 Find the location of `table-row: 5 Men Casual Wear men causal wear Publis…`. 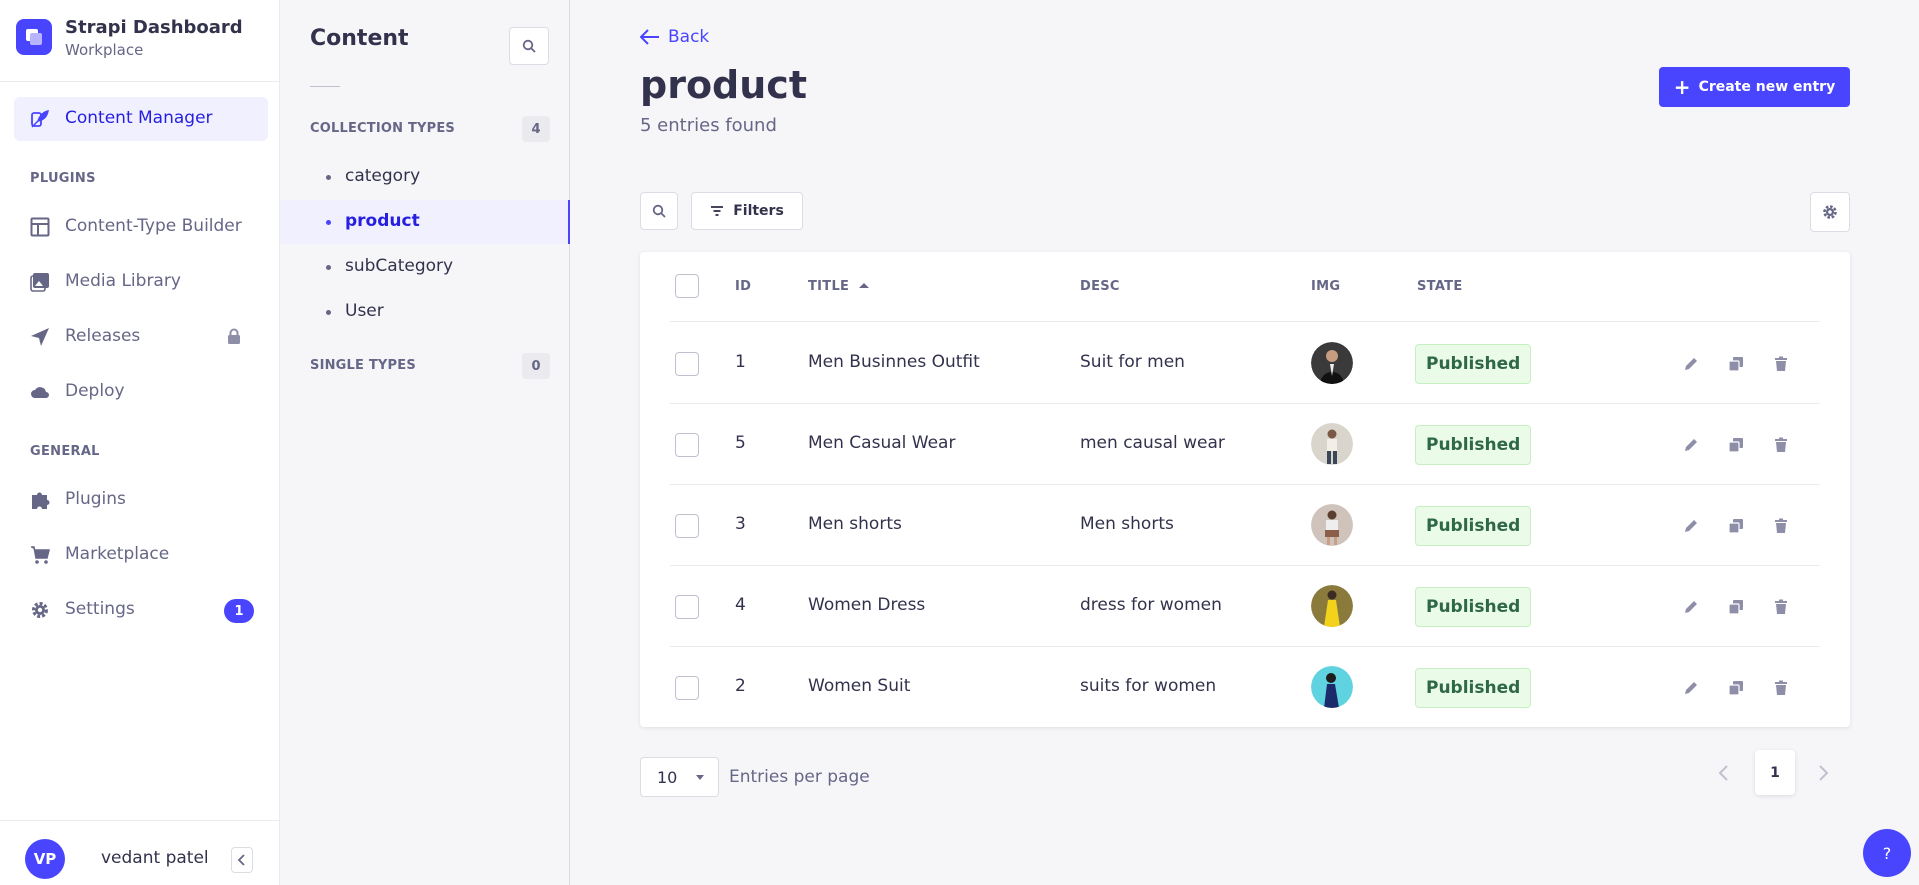

table-row: 5 Men Casual Wear men causal wear Publis… is located at coordinates (1245, 444).